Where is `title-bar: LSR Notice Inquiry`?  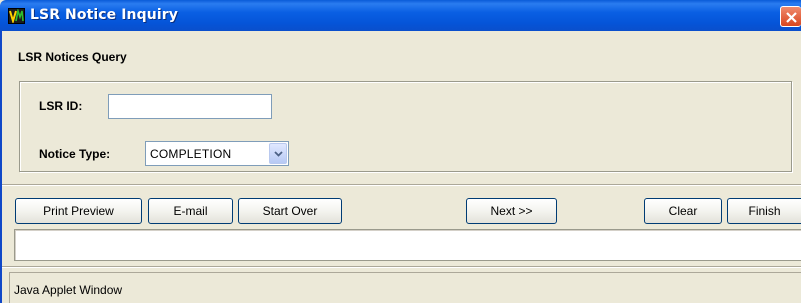 title-bar: LSR Notice Inquiry is located at coordinates (400, 15).